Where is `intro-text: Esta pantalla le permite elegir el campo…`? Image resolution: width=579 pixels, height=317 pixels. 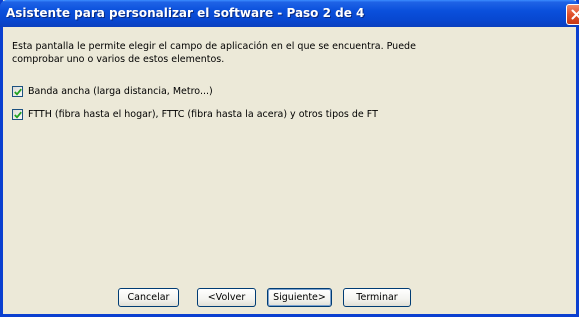 intro-text: Esta pantalla le permite elegir el campo… is located at coordinates (292, 53).